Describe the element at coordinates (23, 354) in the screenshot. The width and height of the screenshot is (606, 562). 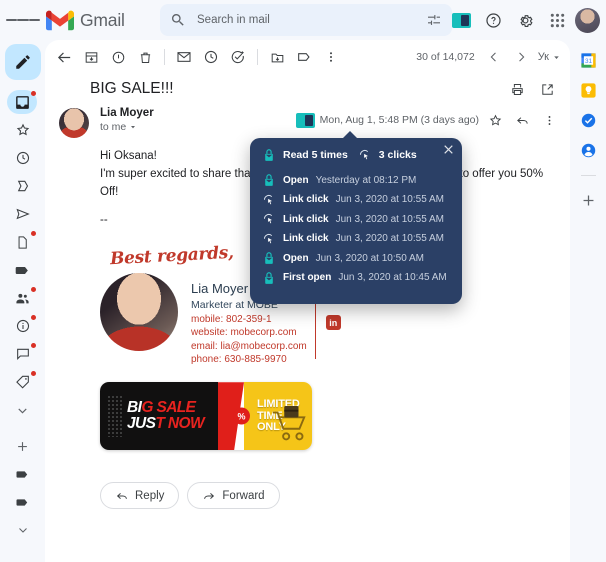
I see `sidebar-item-chats` at that location.